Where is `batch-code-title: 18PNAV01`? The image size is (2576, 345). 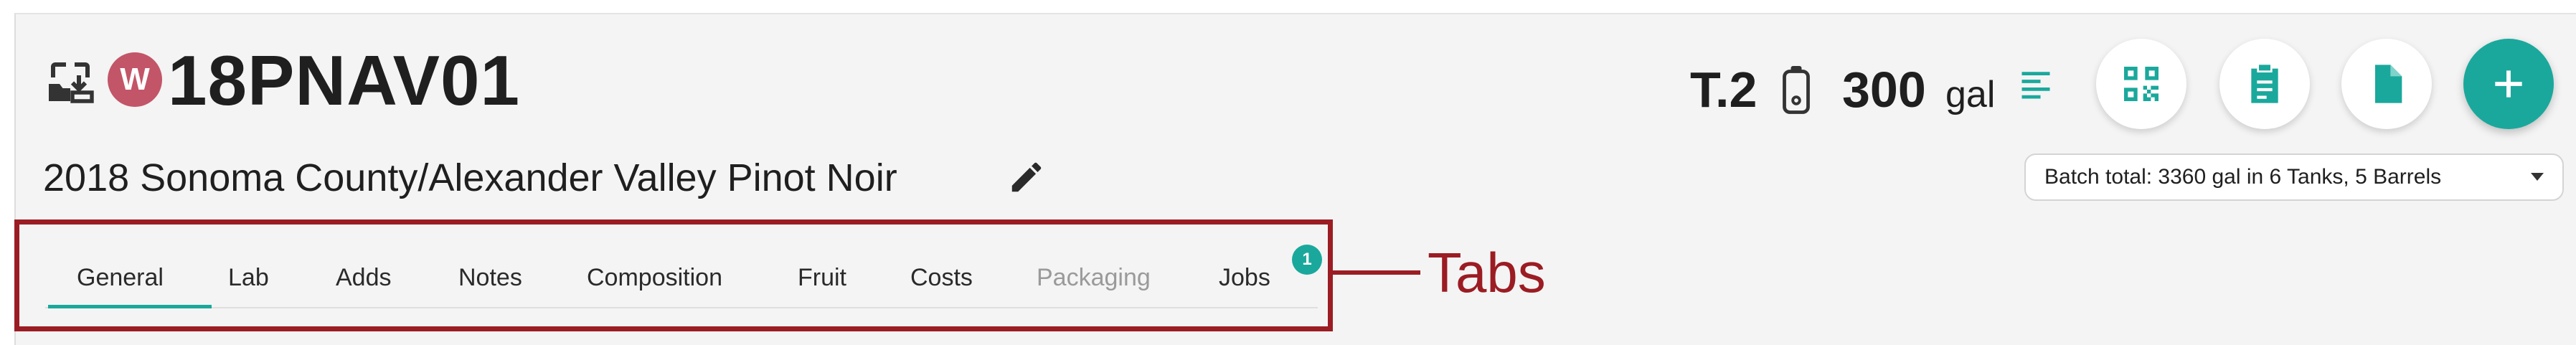
batch-code-title: 18PNAV01 is located at coordinates (344, 80).